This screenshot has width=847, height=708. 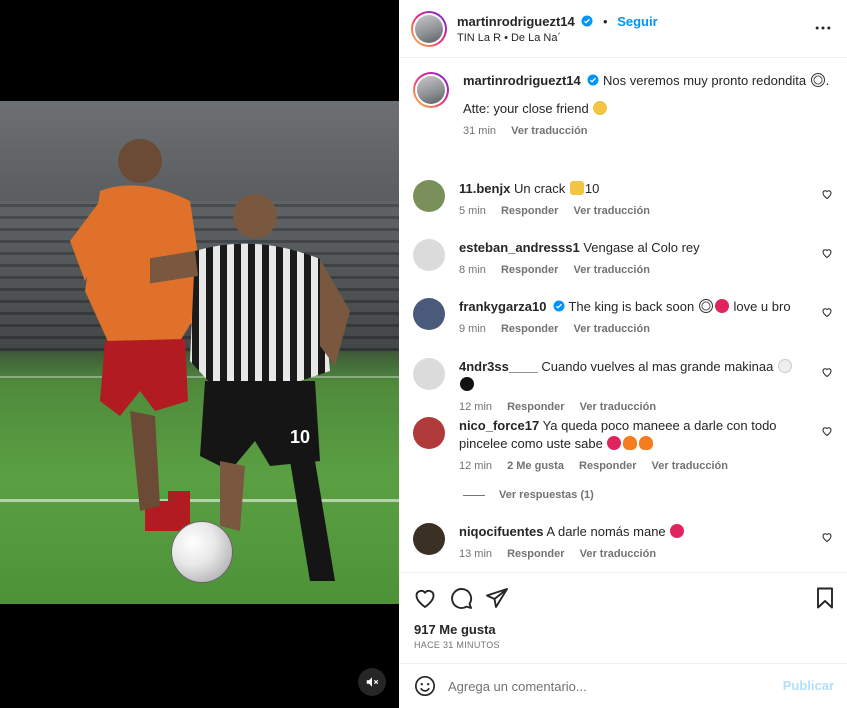 I want to click on post-timestamp: HACE 31 MINUTOS, so click(x=457, y=645).